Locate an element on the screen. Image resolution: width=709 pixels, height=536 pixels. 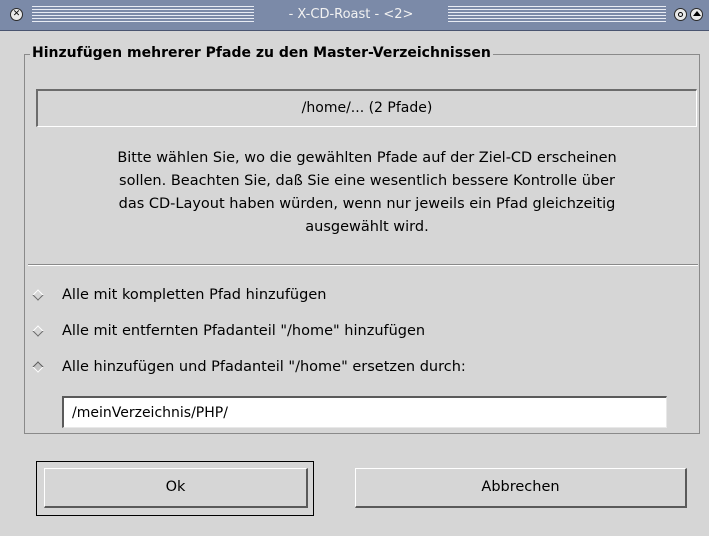
title-bar: ✕ - X-CD-Roast - <2> is located at coordinates (354, 15).